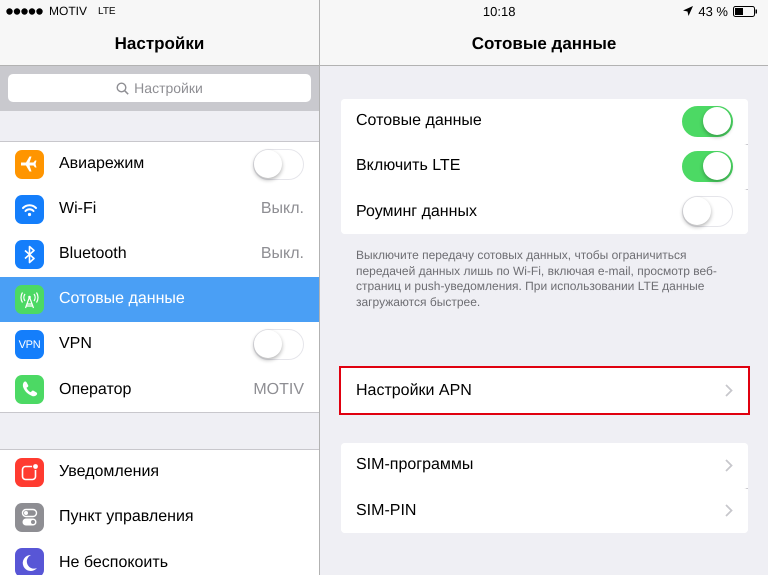  I want to click on footer-note: Выключите передачу сотовых данных, чтобы ограничиться передачей данных лишь по Wi-Fi, включая e-mail, просмотр веб-страниц и push-уведомления. При использовании LTE данные загружаются быстрее., so click(536, 278).